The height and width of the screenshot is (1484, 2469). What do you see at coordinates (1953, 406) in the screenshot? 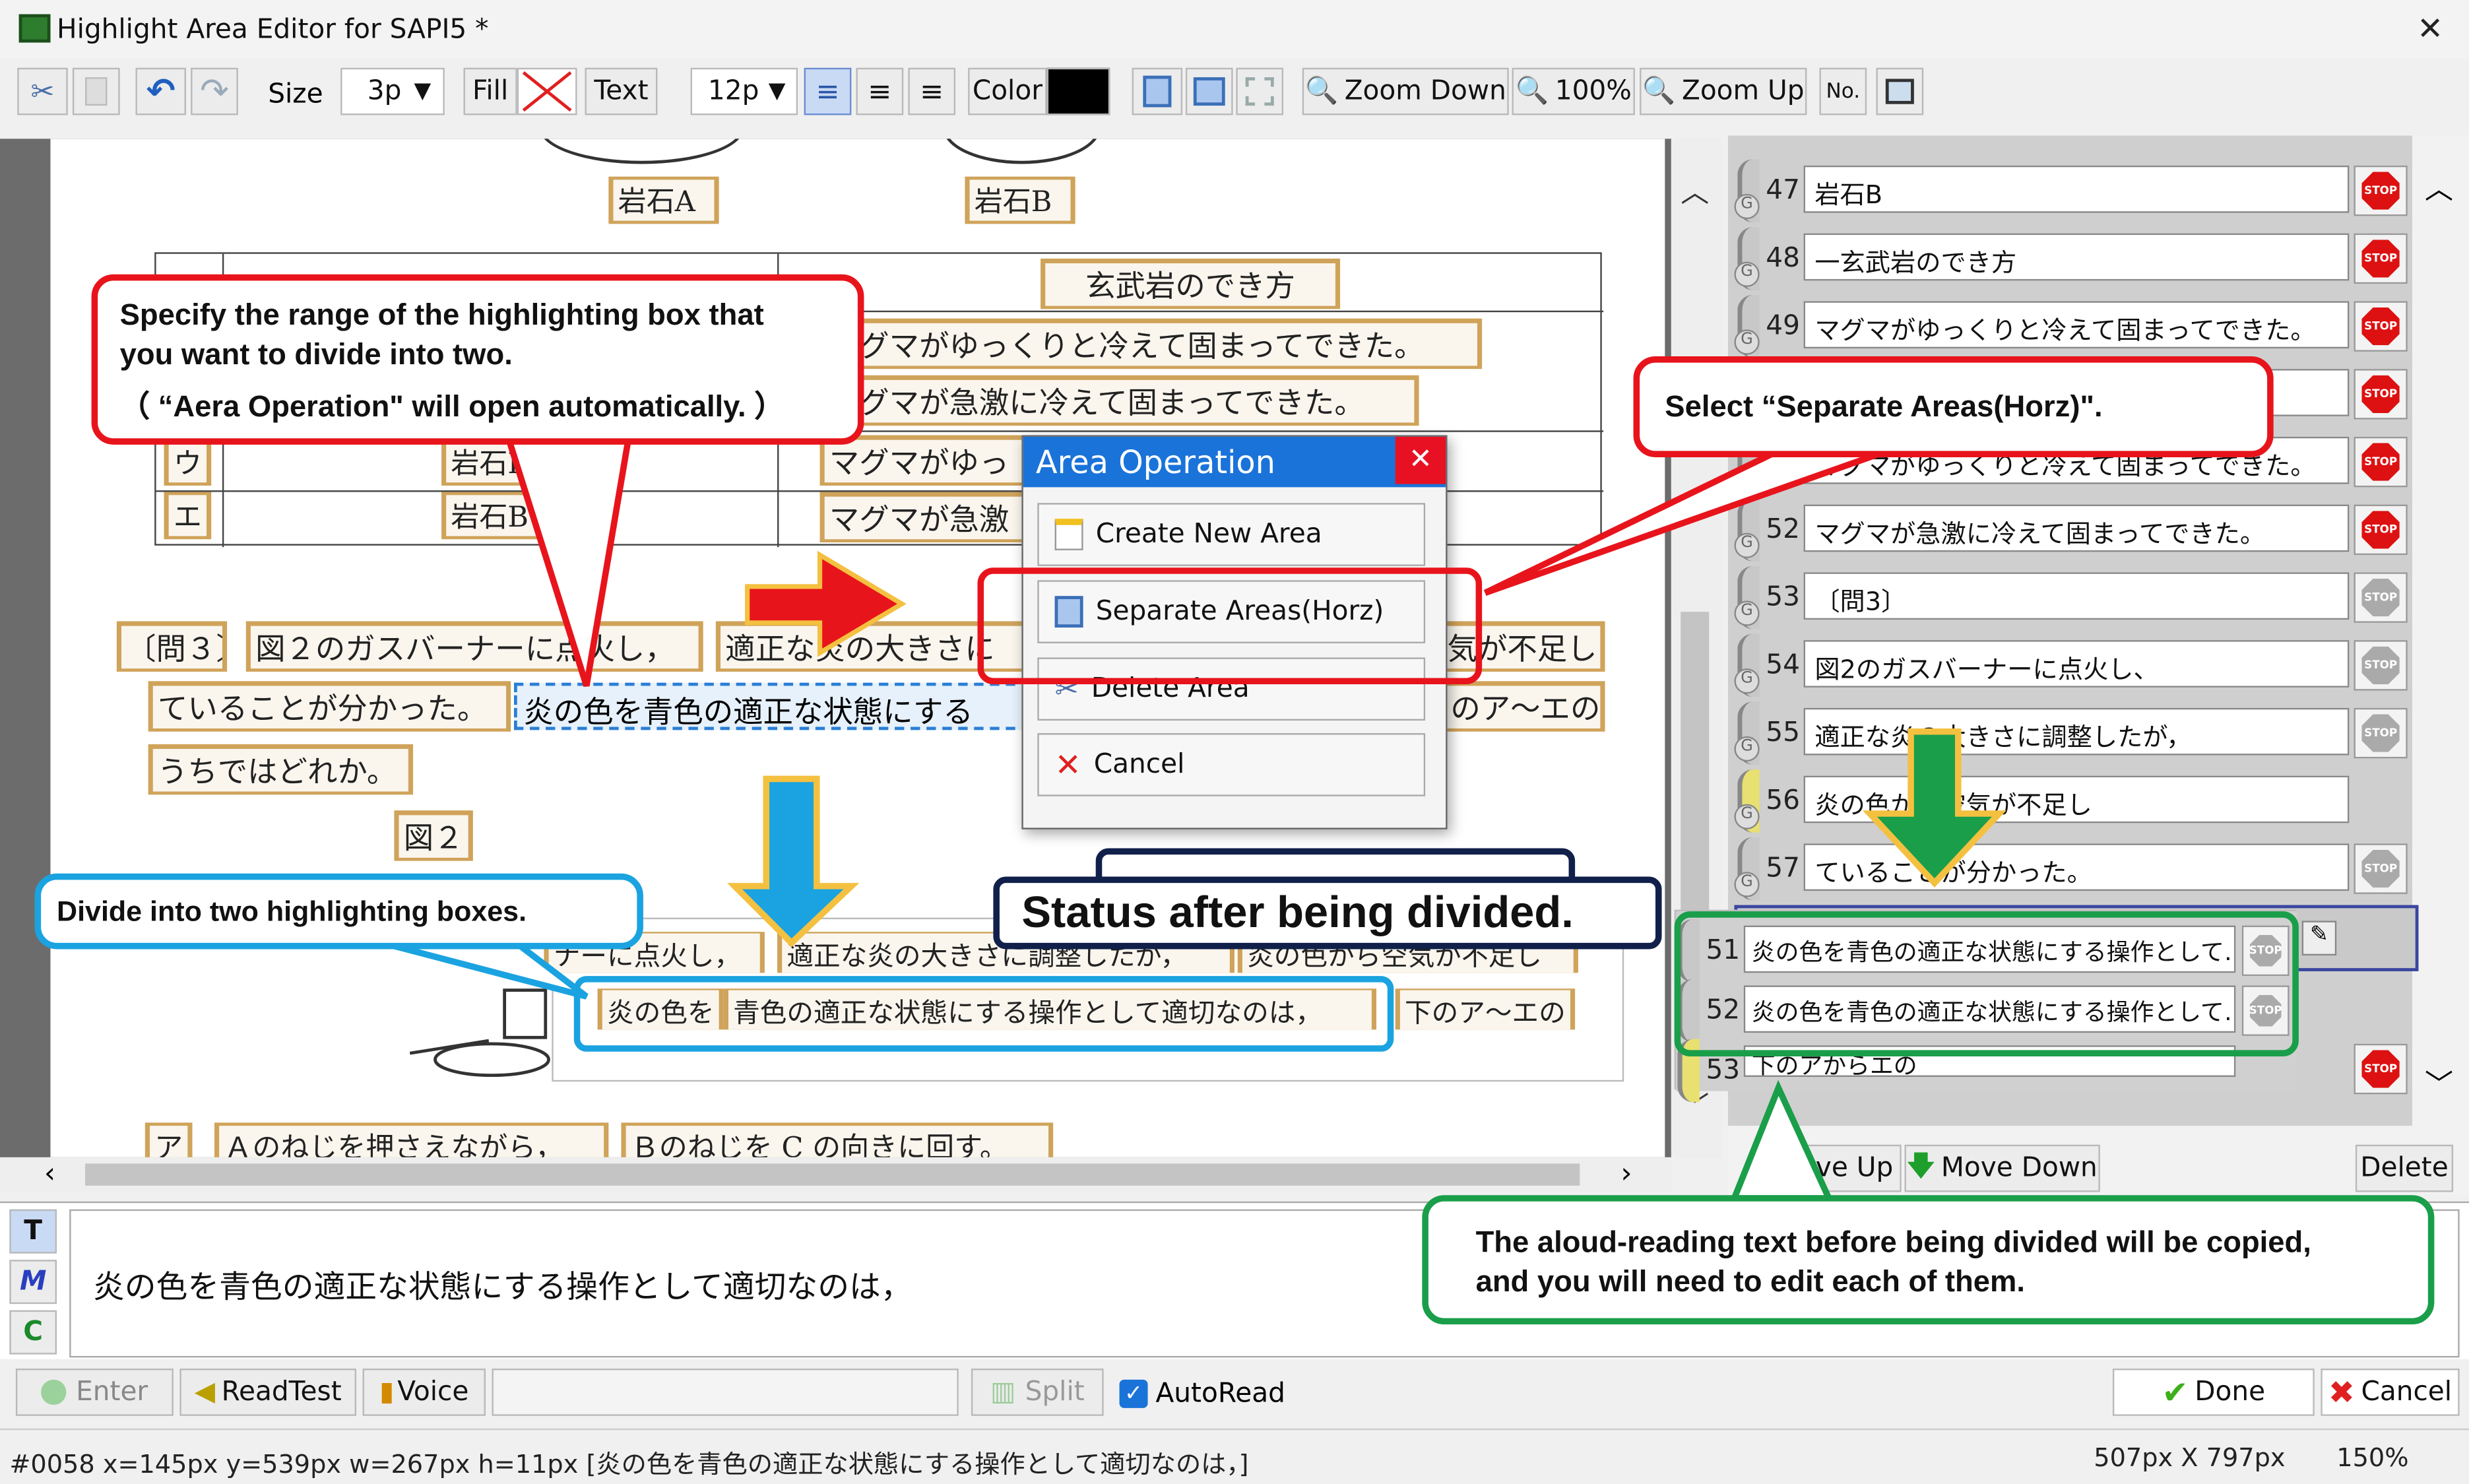
I see `select-callout: Select “Separate Areas(Horz)".` at bounding box center [1953, 406].